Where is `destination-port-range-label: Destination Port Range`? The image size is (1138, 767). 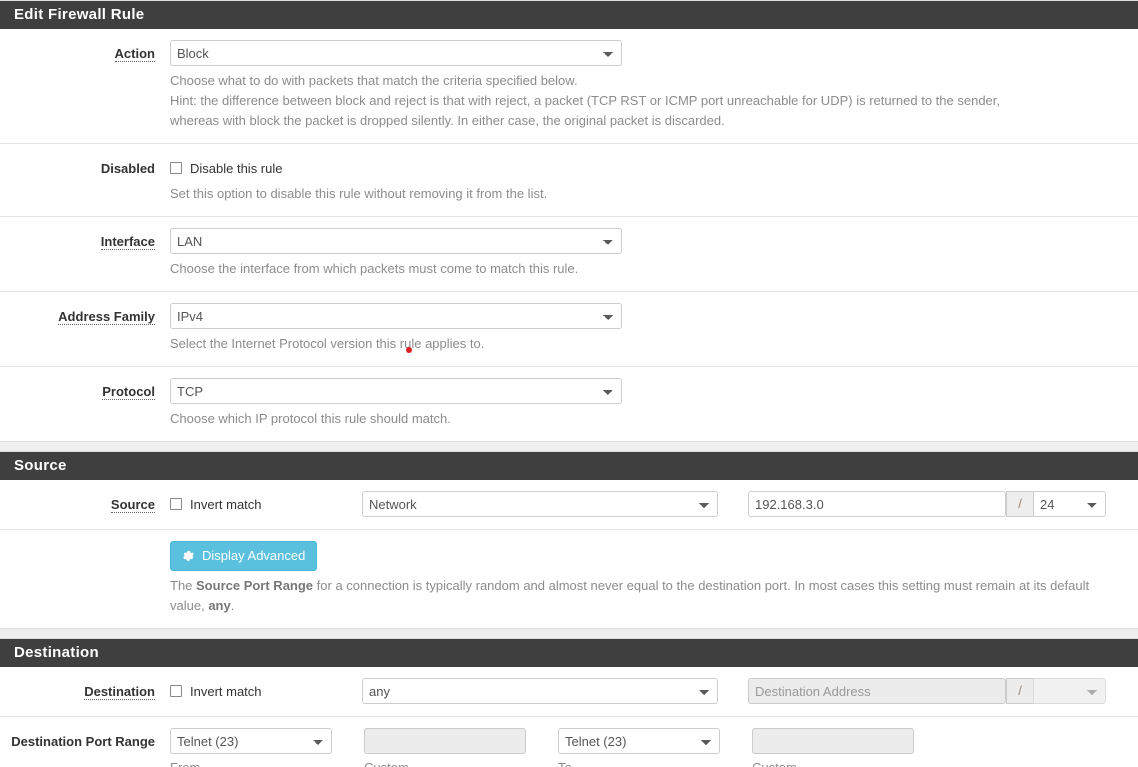
destination-port-range-label: Destination Port Range is located at coordinates (85, 738).